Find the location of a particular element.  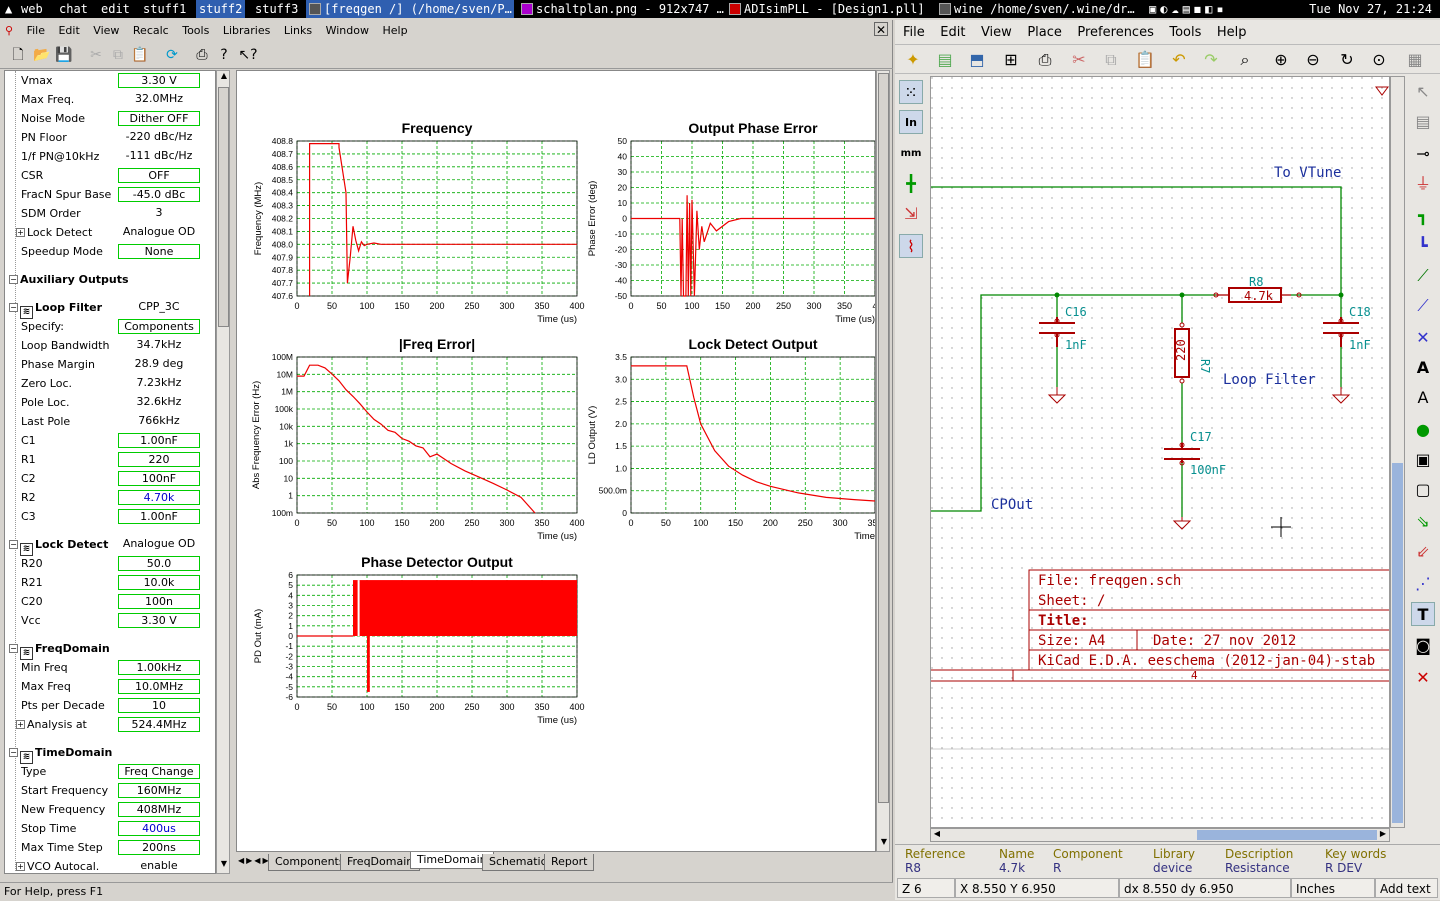

tree-row: Stop Time 400us is located at coordinates (110, 828).